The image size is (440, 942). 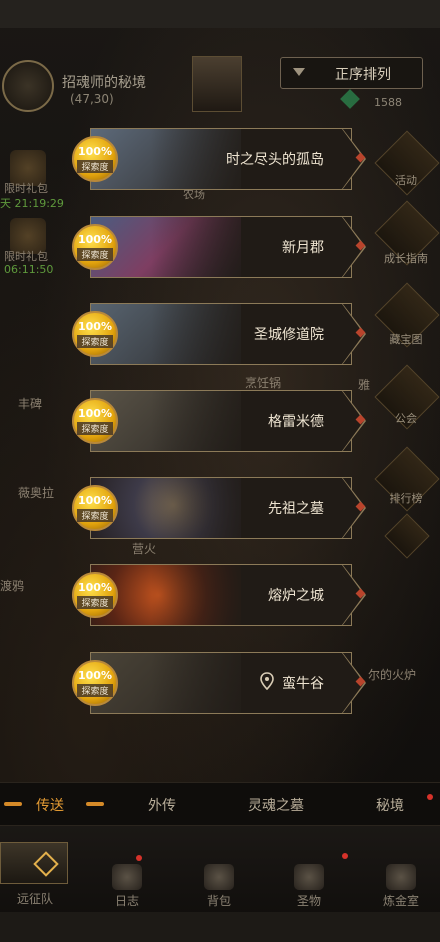 I want to click on side-menu-label: 活动, so click(x=406, y=180).